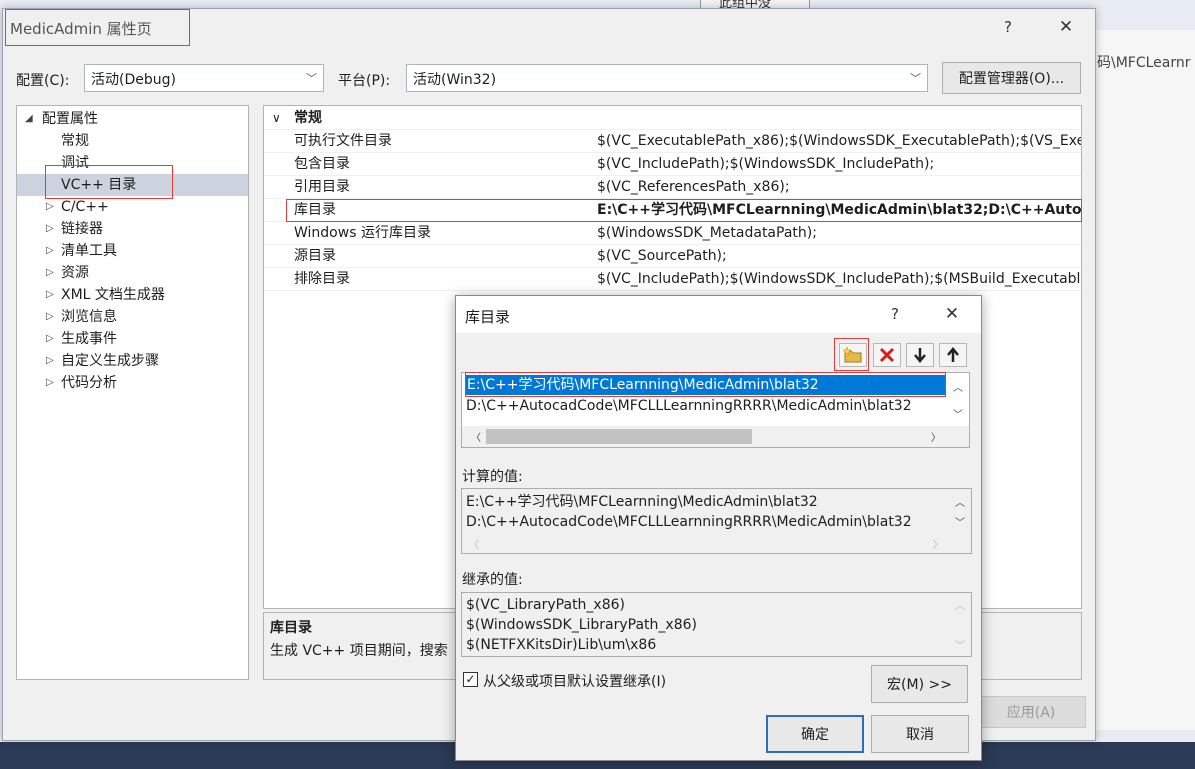  I want to click on tree-root: ◢ 配置属性, so click(132, 119).